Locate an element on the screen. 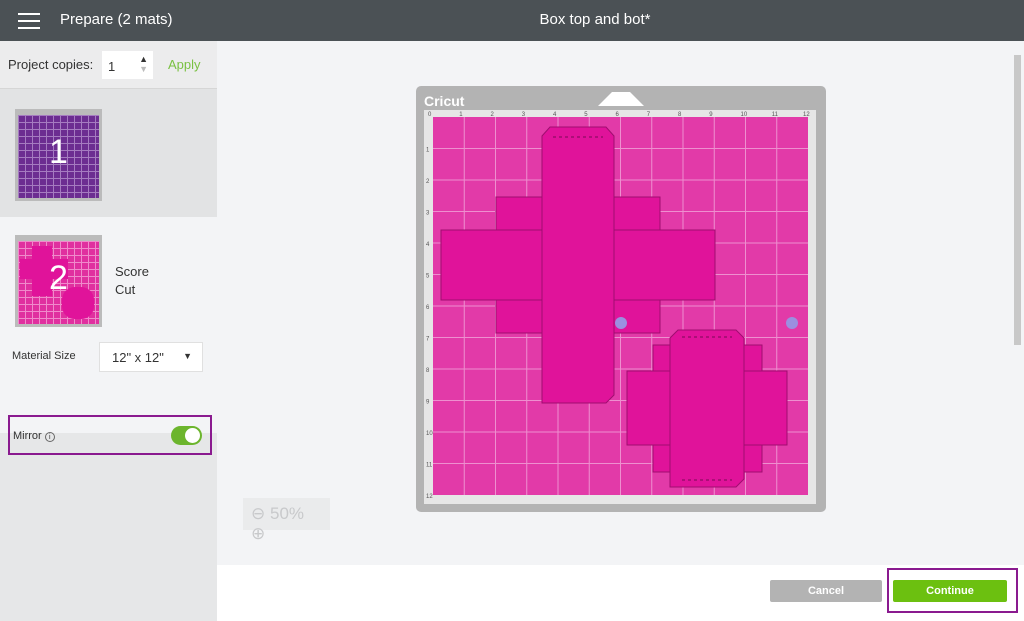  cricut-logo: Cricut is located at coordinates (444, 101).